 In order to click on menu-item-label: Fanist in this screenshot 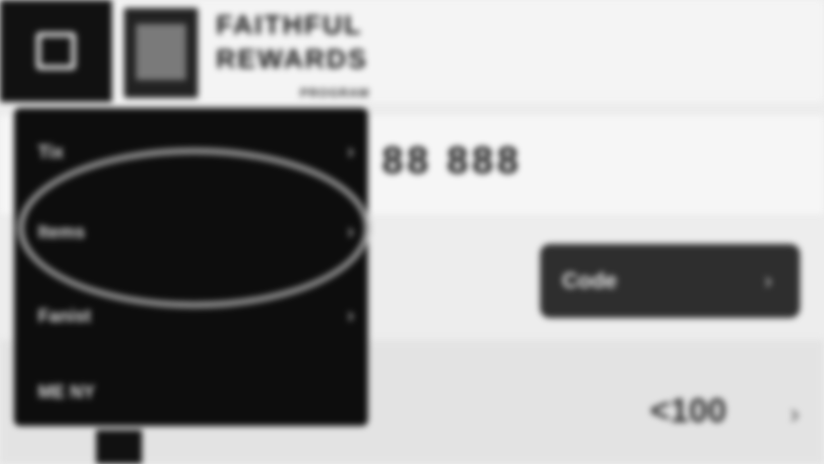, I will do `click(65, 315)`.